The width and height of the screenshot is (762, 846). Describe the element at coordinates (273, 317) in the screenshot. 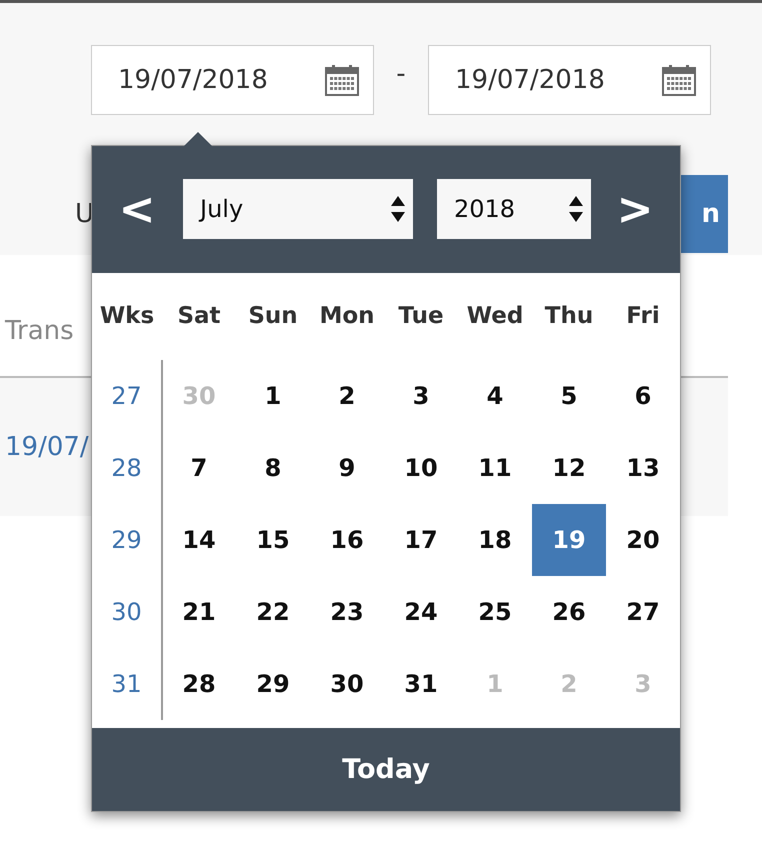

I see `weekday-header: Sun` at that location.